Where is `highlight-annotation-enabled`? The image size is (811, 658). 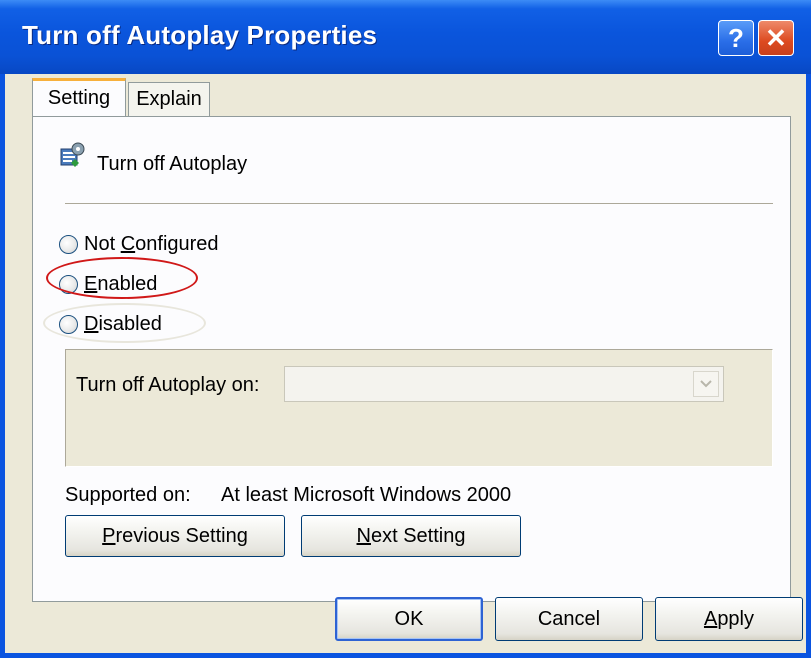 highlight-annotation-enabled is located at coordinates (122, 278).